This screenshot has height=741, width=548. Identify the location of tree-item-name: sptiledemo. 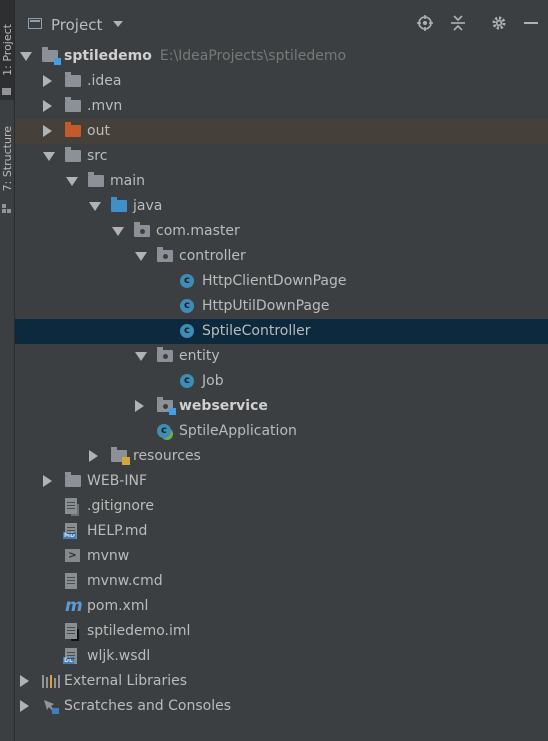
(108, 56).